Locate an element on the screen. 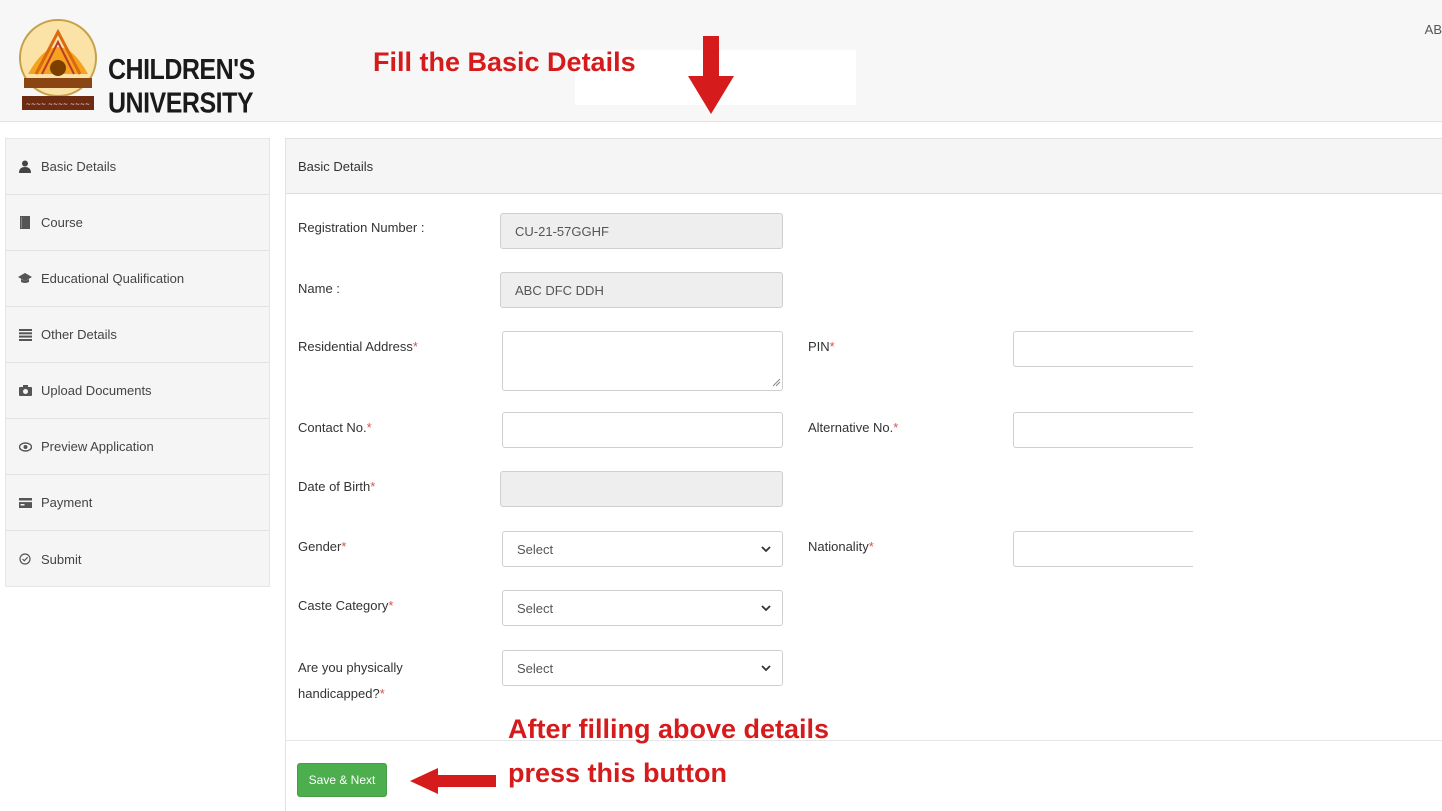 This screenshot has height=811, width=1442. date-of-birth-input is located at coordinates (641, 489).